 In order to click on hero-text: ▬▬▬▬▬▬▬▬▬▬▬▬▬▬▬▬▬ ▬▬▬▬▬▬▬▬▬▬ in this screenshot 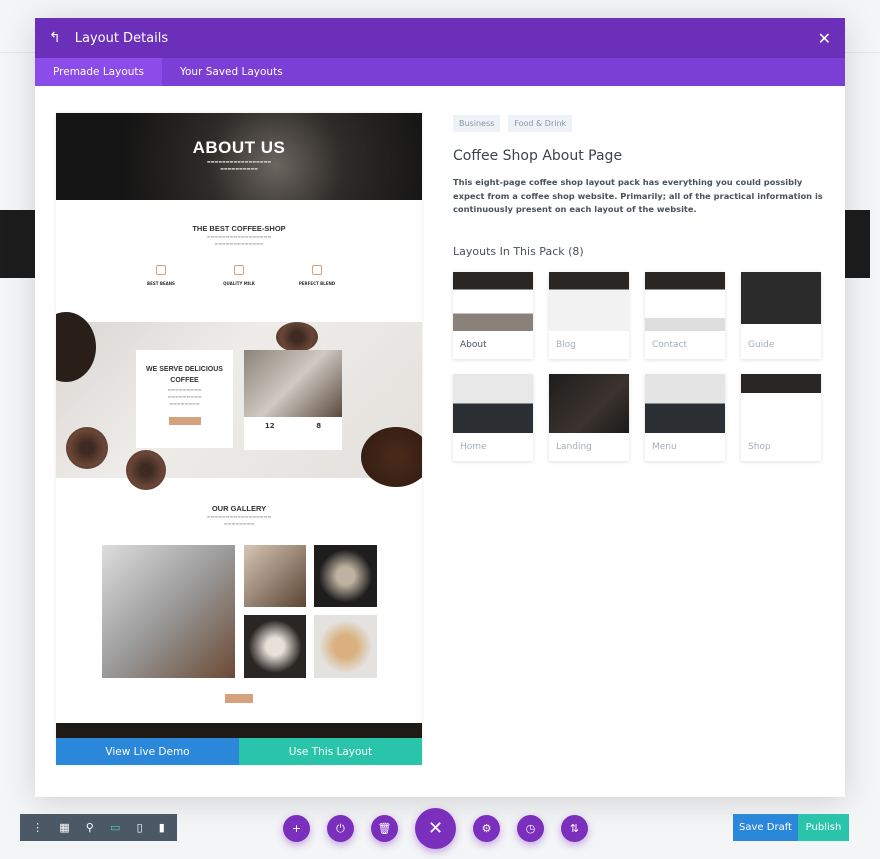, I will do `click(239, 165)`.